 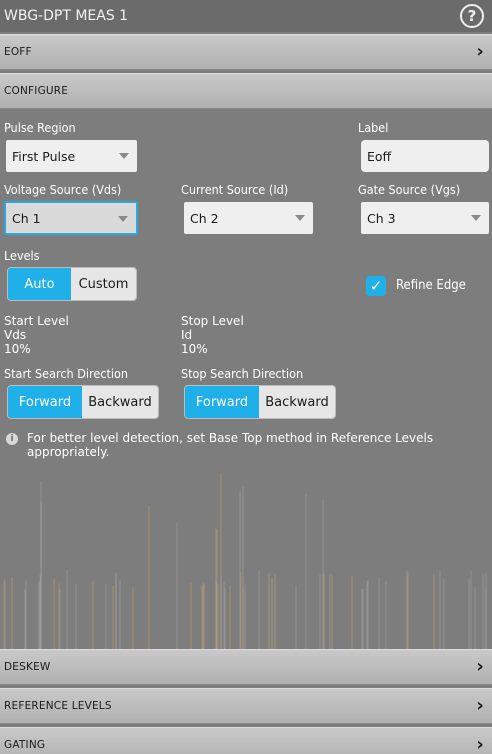 I want to click on current-source-dropdown: Ch 2, so click(x=248, y=218).